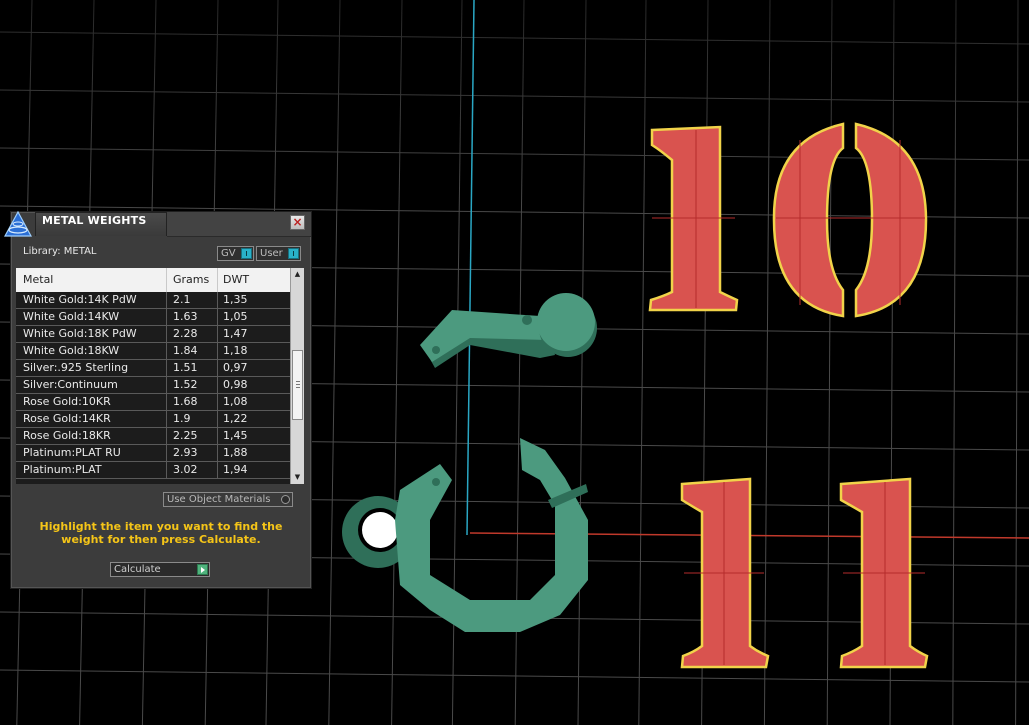 The width and height of the screenshot is (1029, 725). What do you see at coordinates (76, 367) in the screenshot?
I see `metal-cell: Silver:.925 Sterling` at bounding box center [76, 367].